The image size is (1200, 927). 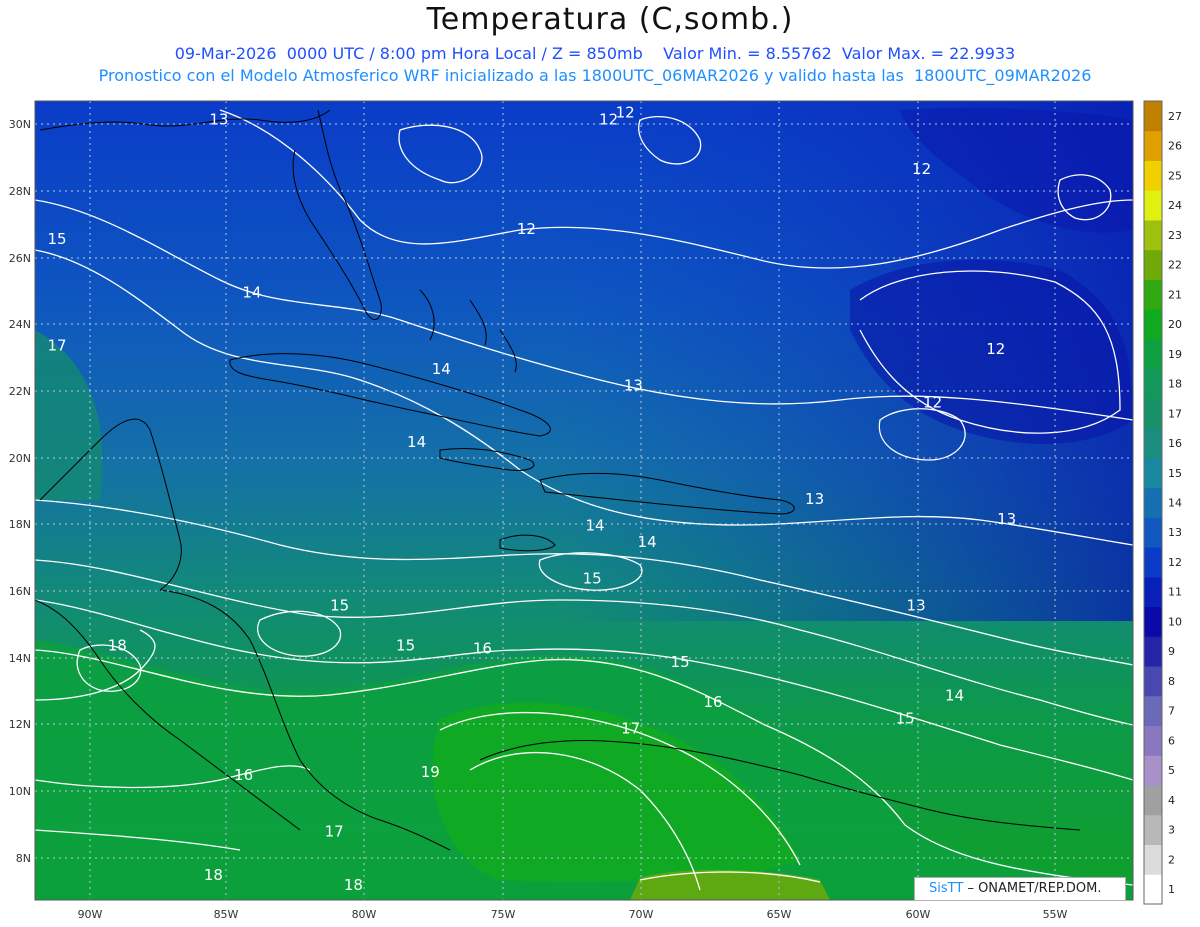 I want to click on colorbar-label: 10, so click(x=1175, y=622).